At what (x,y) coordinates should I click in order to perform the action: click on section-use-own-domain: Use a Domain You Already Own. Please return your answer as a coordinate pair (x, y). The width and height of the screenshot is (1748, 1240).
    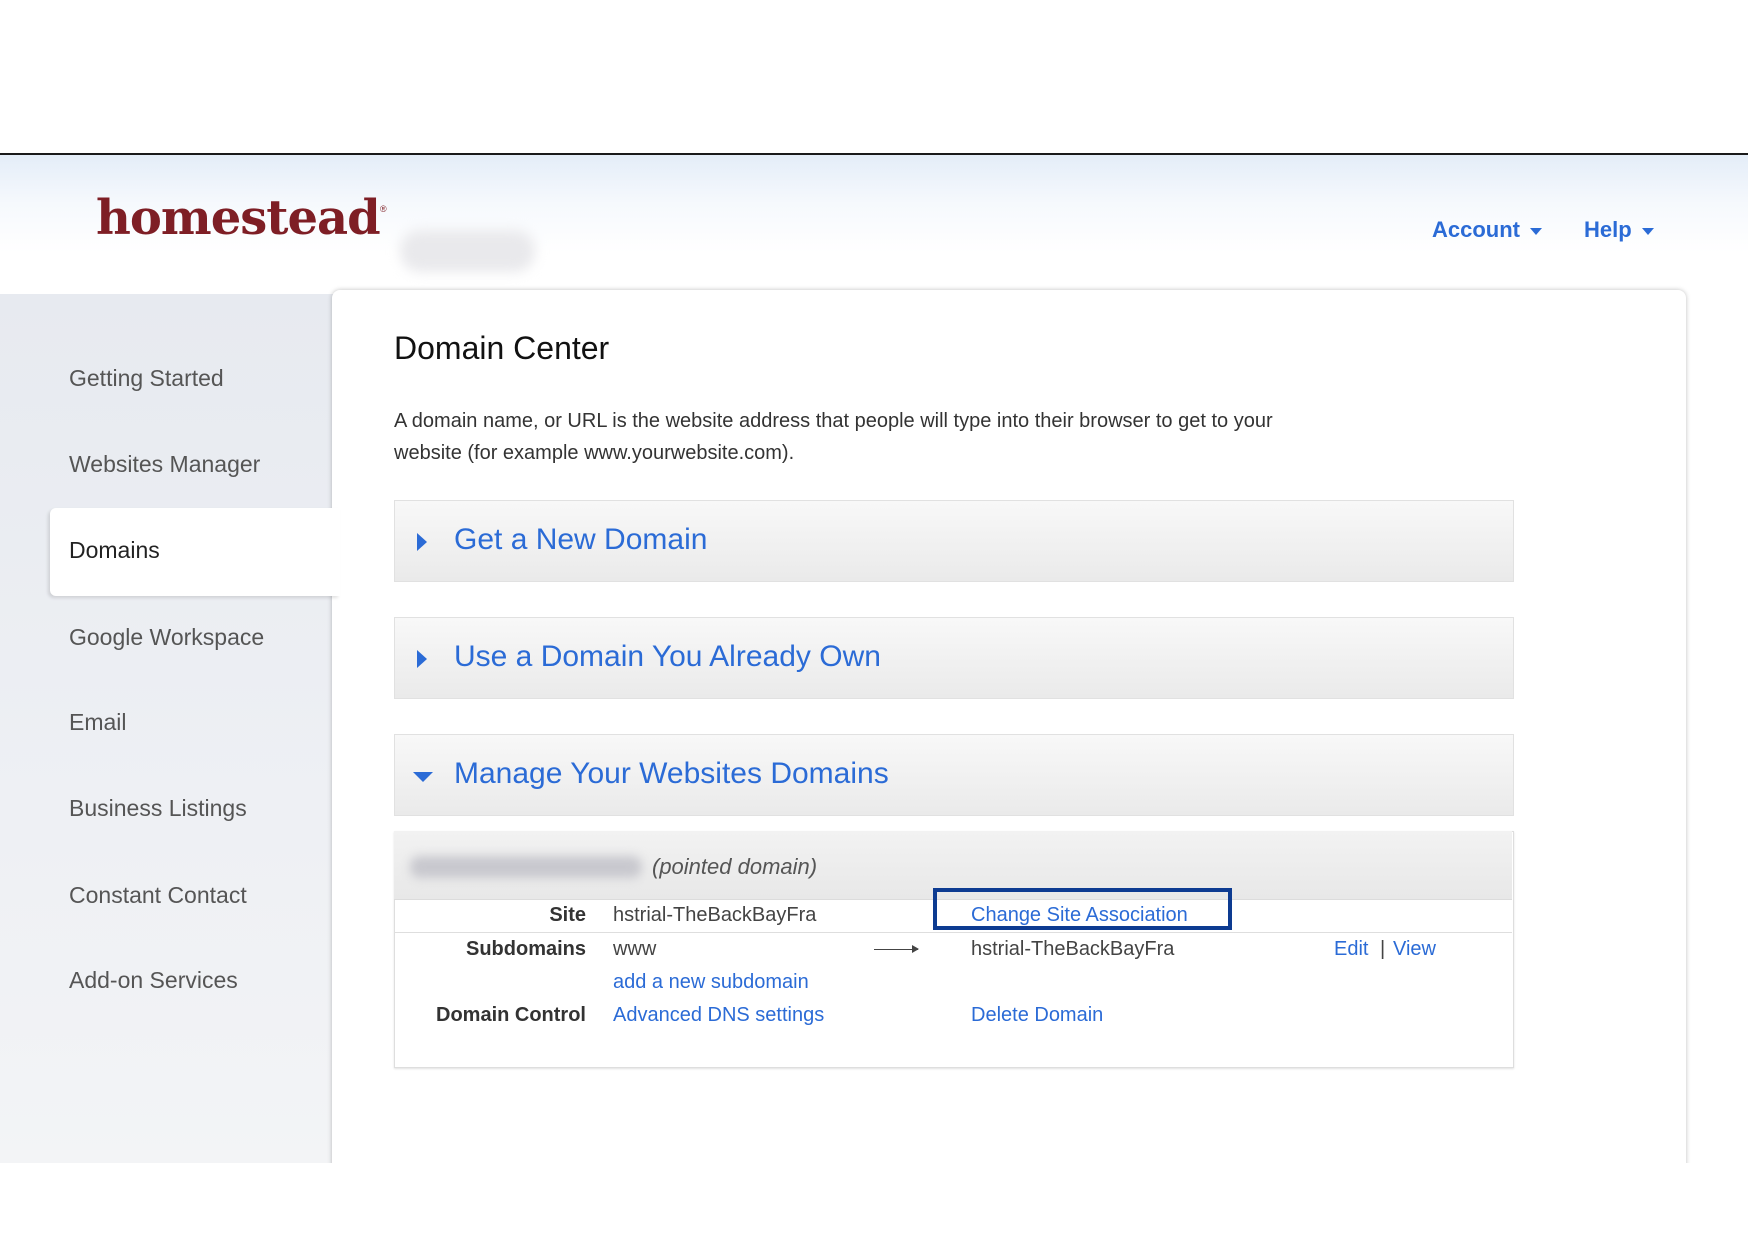
    Looking at the image, I should click on (954, 658).